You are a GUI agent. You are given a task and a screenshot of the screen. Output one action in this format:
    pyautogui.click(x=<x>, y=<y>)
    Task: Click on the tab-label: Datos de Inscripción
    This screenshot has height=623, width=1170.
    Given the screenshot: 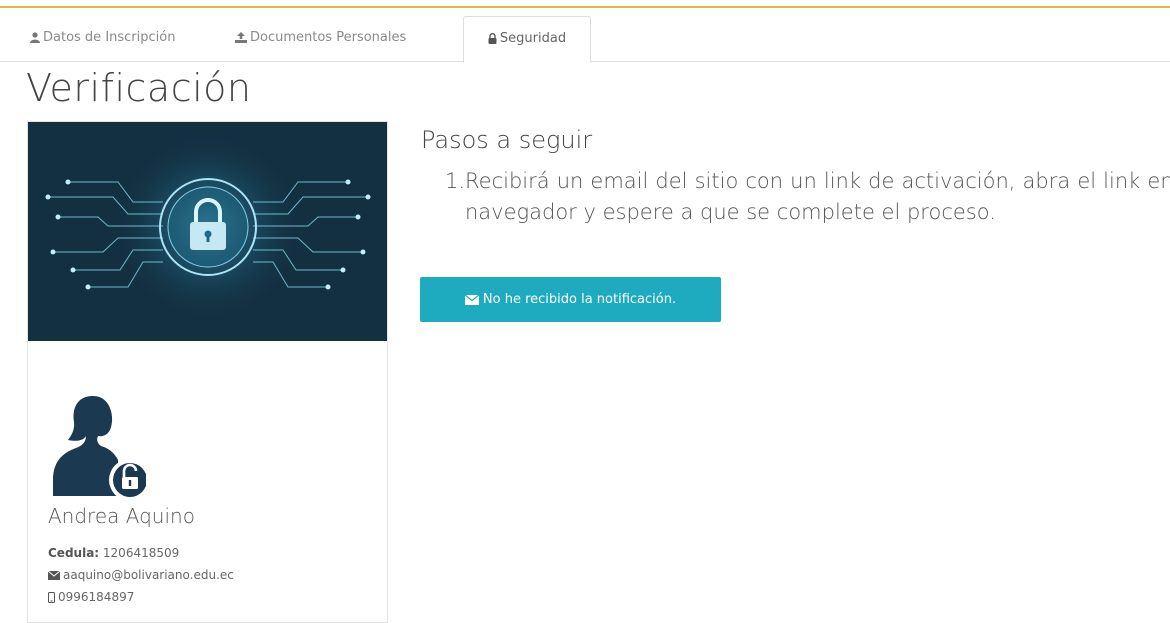 What is the action you would take?
    pyautogui.click(x=109, y=37)
    